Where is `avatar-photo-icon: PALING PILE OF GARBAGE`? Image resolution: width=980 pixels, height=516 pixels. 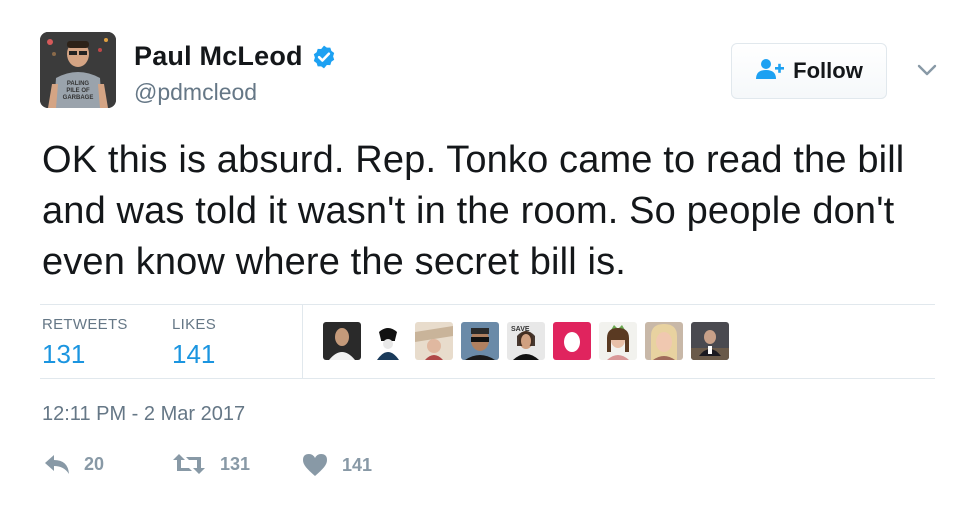
avatar-photo-icon: PALING PILE OF GARBAGE is located at coordinates (78, 70).